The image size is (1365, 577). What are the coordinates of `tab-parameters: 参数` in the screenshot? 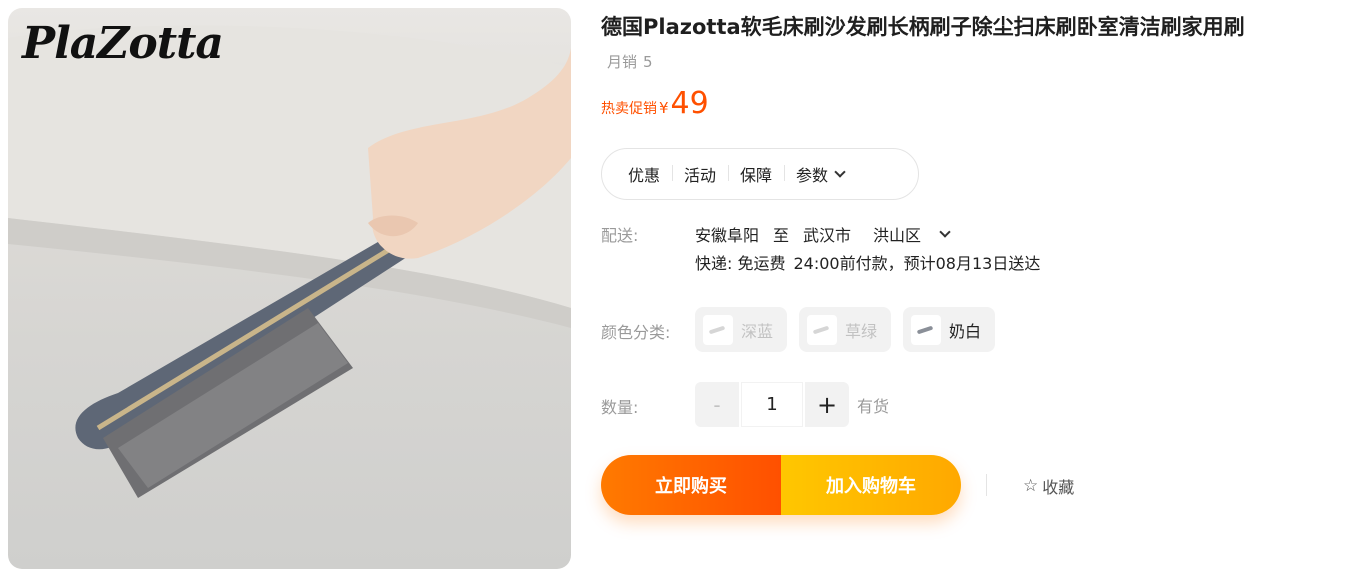 It's located at (820, 174).